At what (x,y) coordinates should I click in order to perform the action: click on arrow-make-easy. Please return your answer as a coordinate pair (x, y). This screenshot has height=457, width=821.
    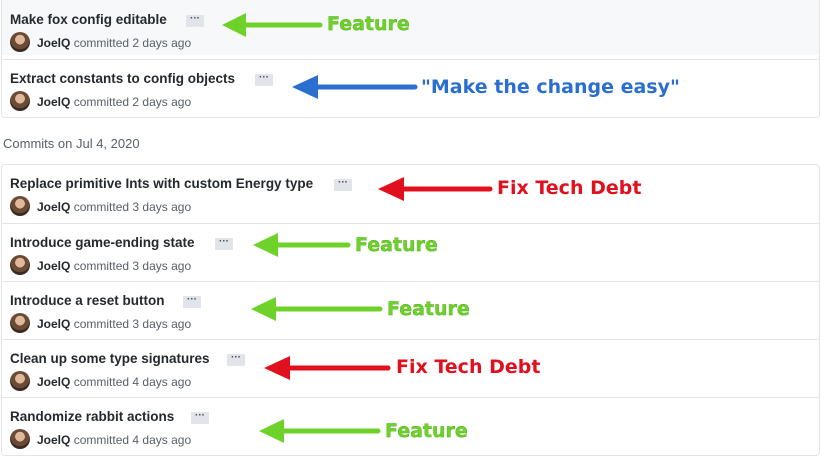
    Looking at the image, I should click on (355, 87).